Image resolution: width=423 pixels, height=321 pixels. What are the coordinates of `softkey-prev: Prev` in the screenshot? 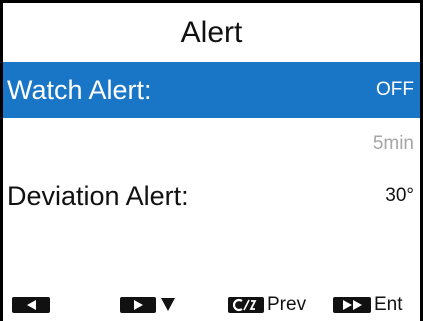 It's located at (267, 304).